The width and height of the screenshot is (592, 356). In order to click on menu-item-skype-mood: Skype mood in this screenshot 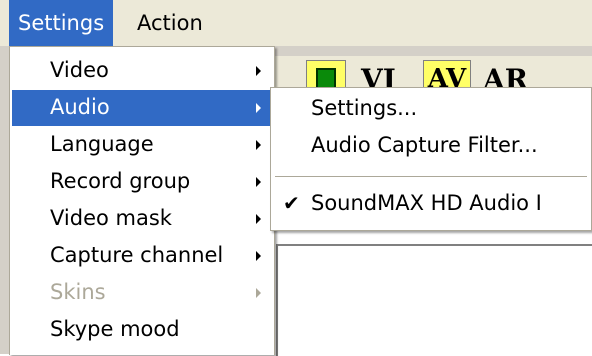, I will do `click(142, 330)`.